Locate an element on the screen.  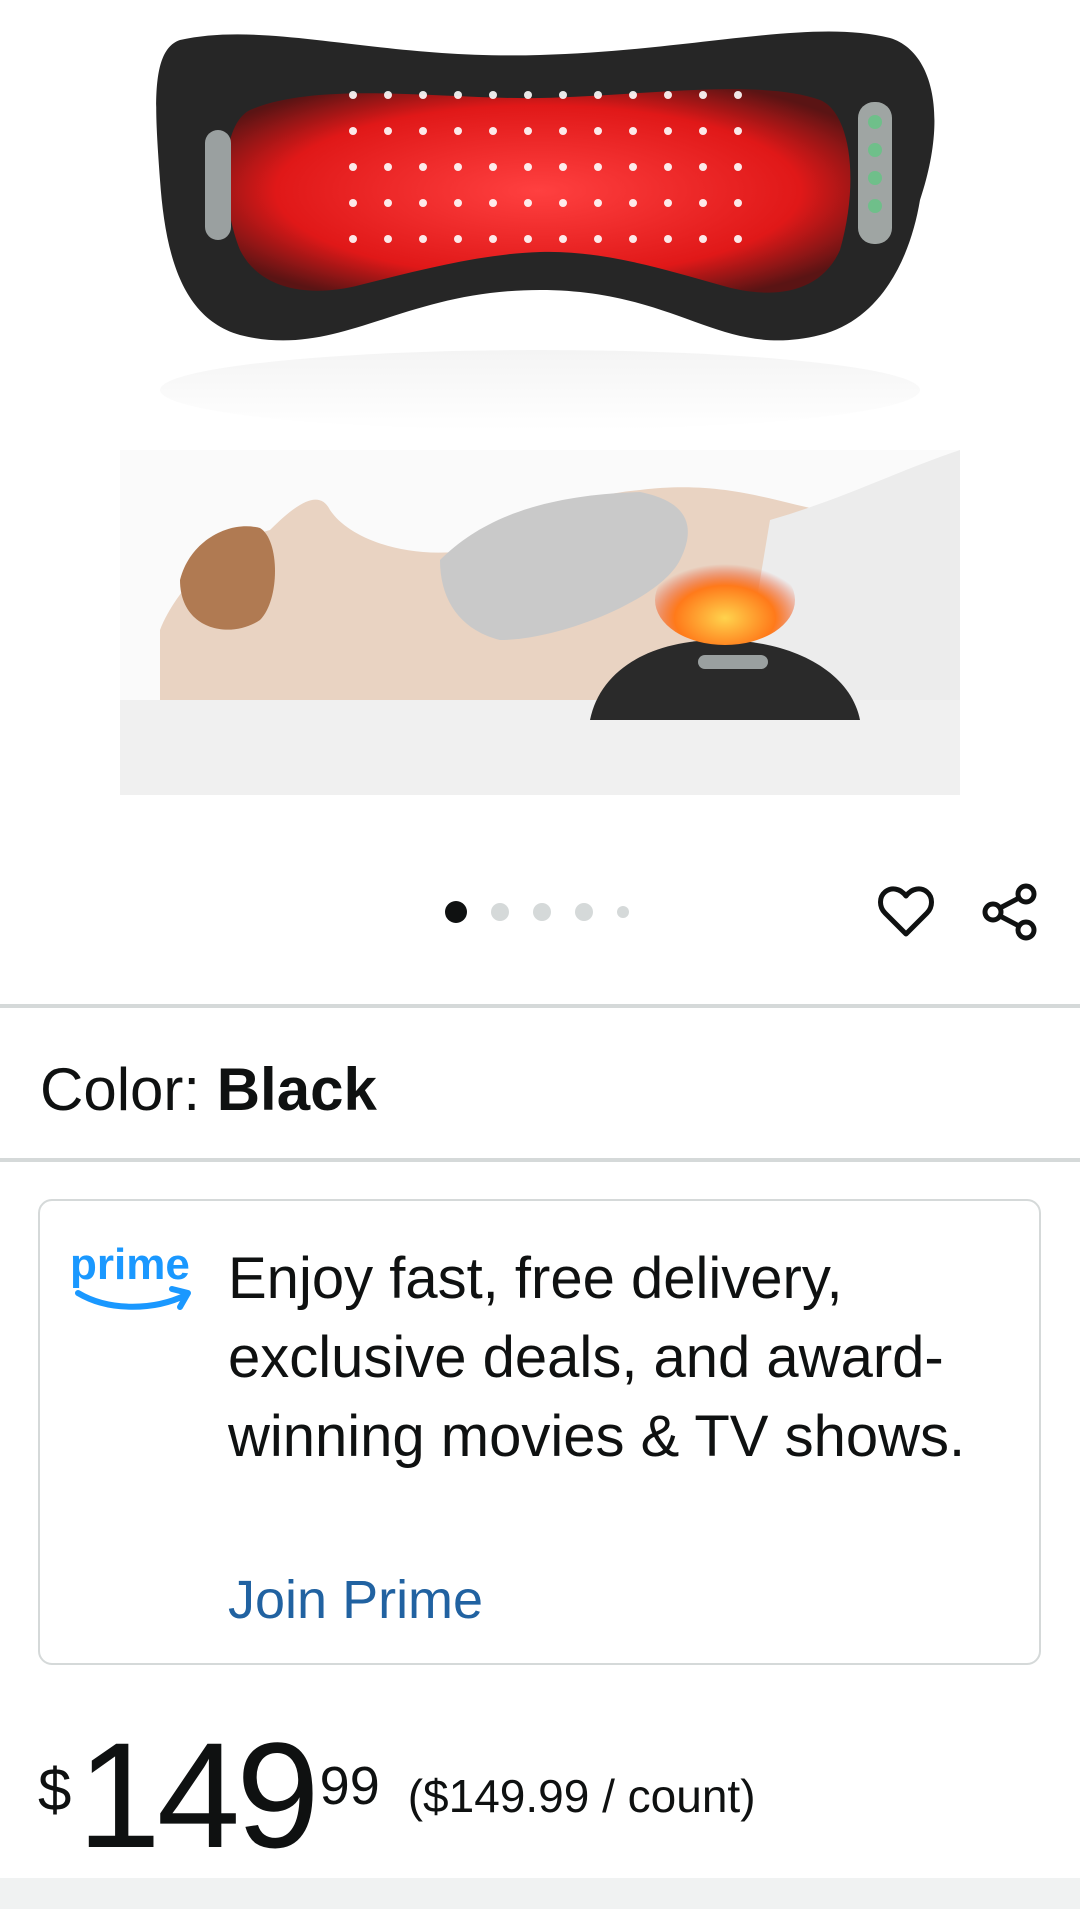
heart-icon is located at coordinates (906, 911).